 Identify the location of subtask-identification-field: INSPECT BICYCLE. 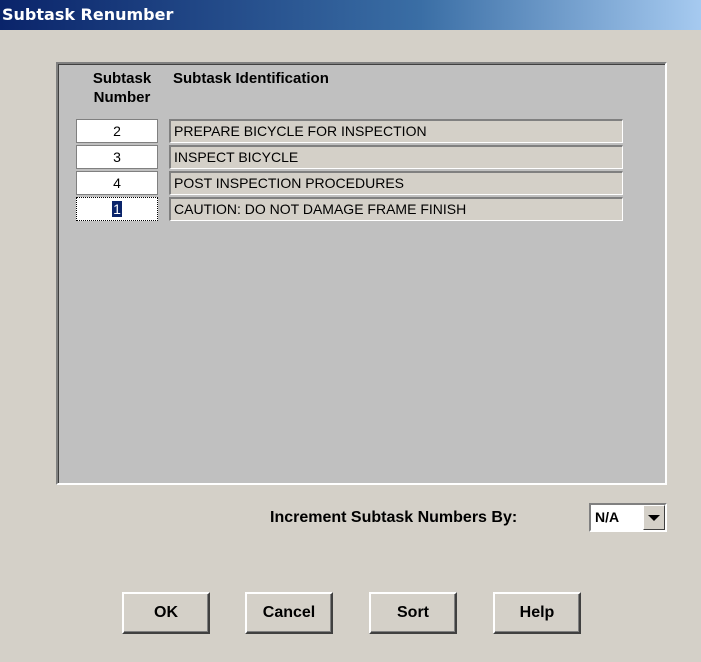
(396, 157).